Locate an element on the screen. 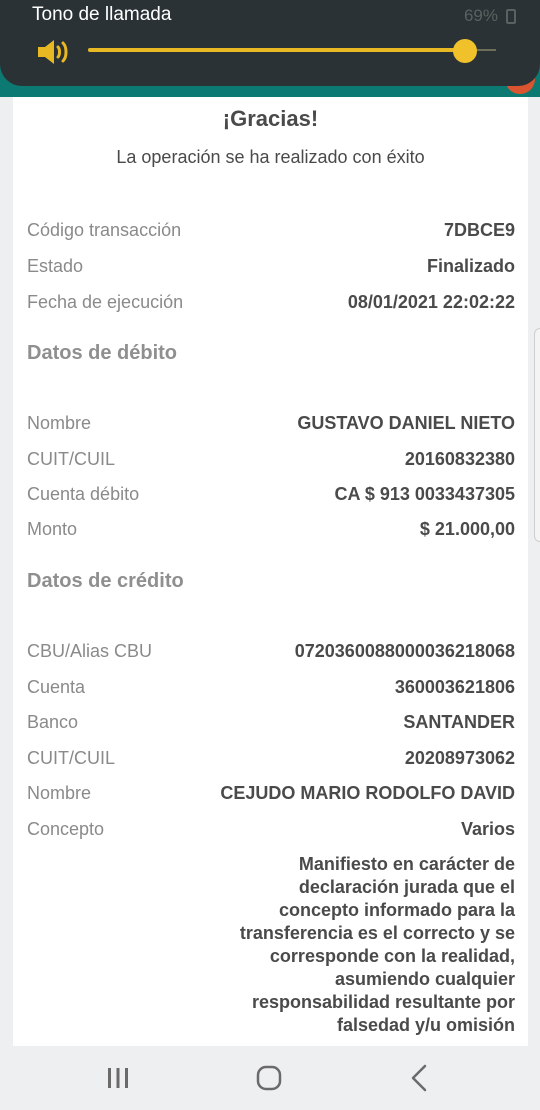  volume-slider-track is located at coordinates (277, 50).